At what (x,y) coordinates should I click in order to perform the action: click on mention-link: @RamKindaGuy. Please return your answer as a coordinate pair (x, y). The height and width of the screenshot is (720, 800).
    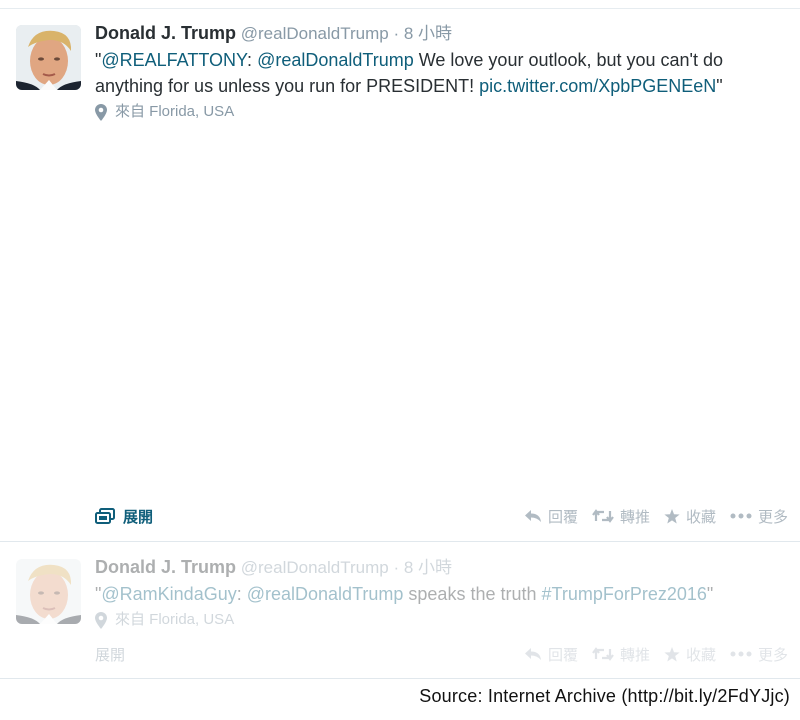
    Looking at the image, I should click on (168, 594).